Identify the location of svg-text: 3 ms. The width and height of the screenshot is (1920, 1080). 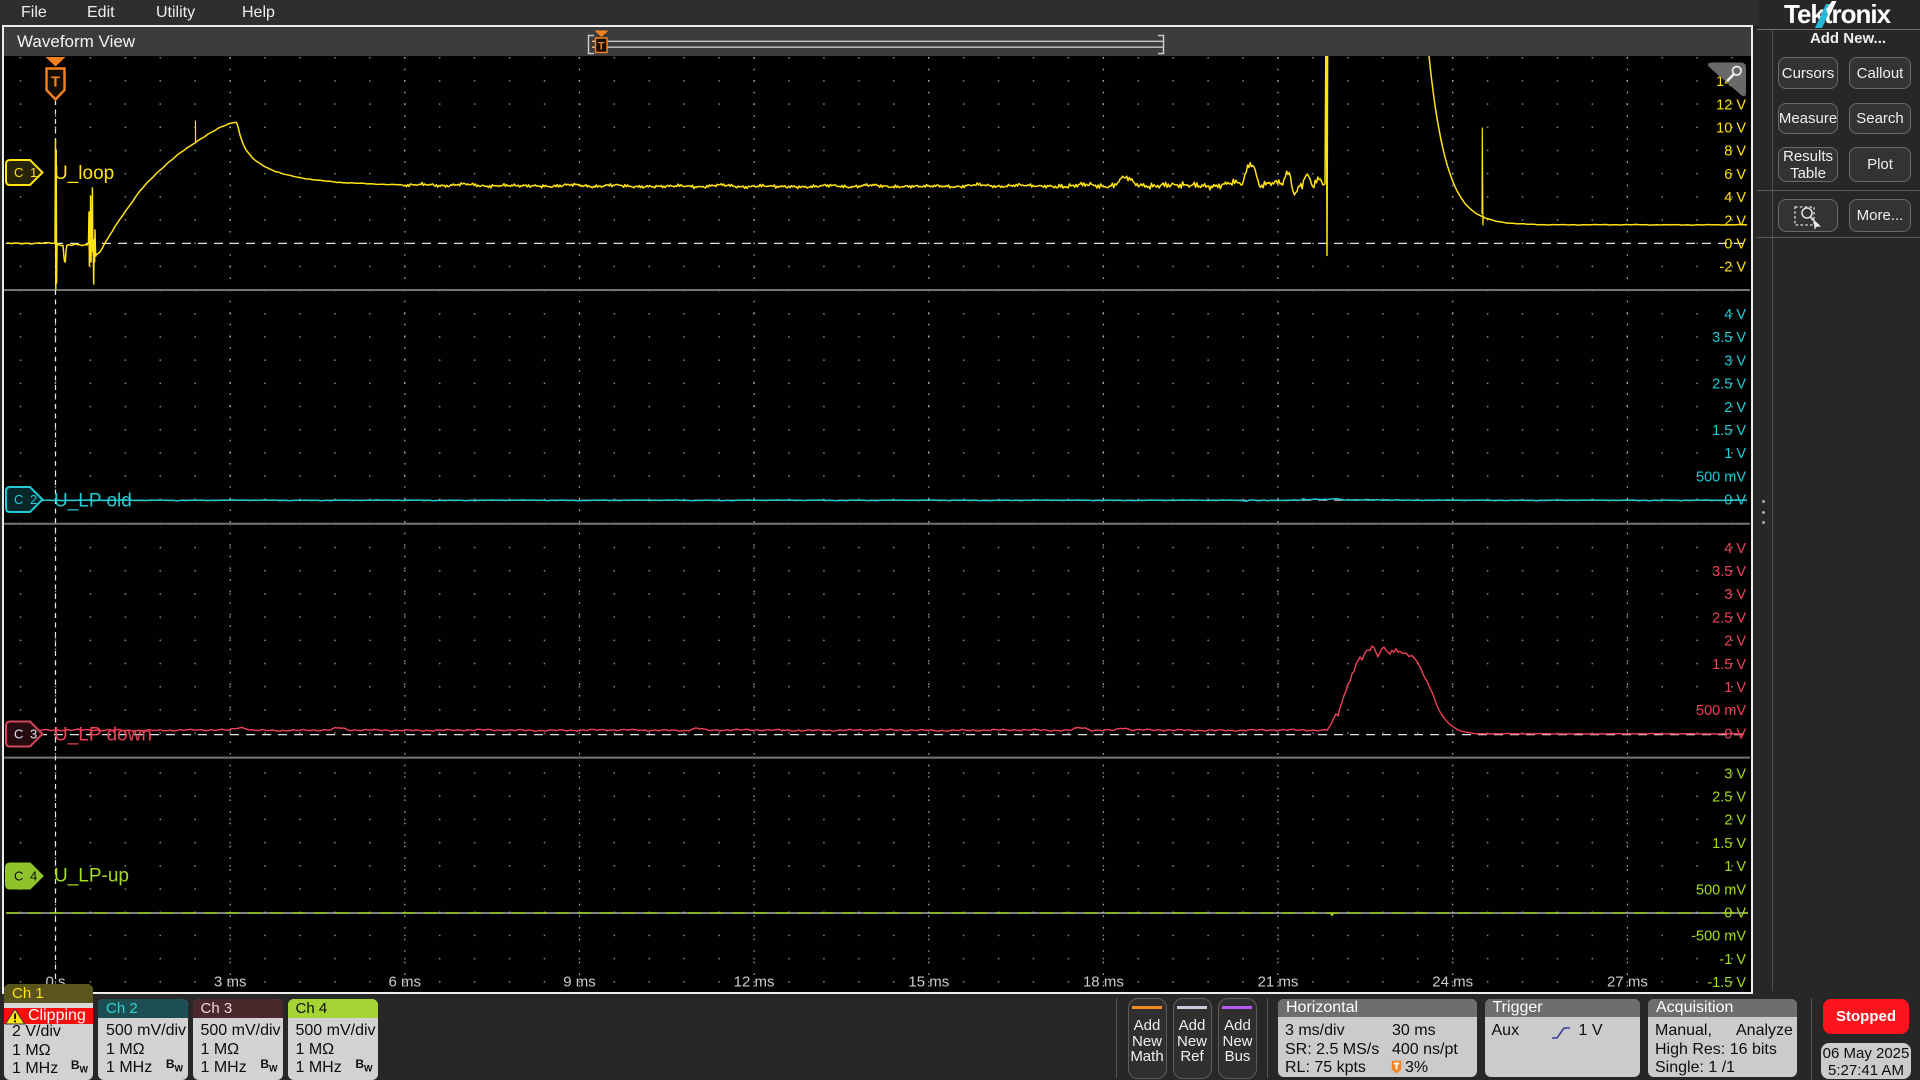
(230, 982).